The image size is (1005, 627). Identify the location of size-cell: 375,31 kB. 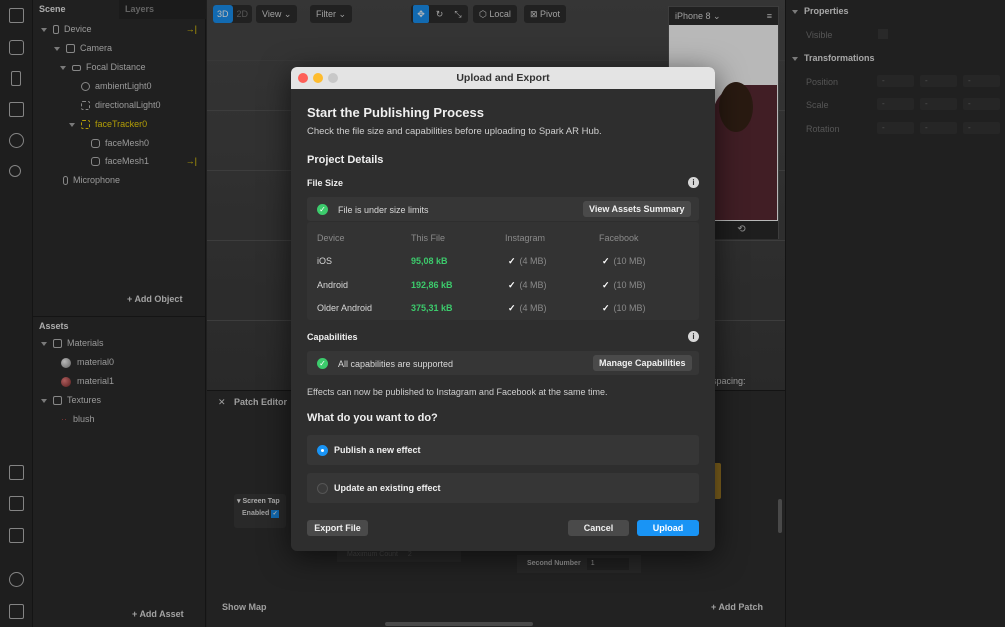
(432, 308).